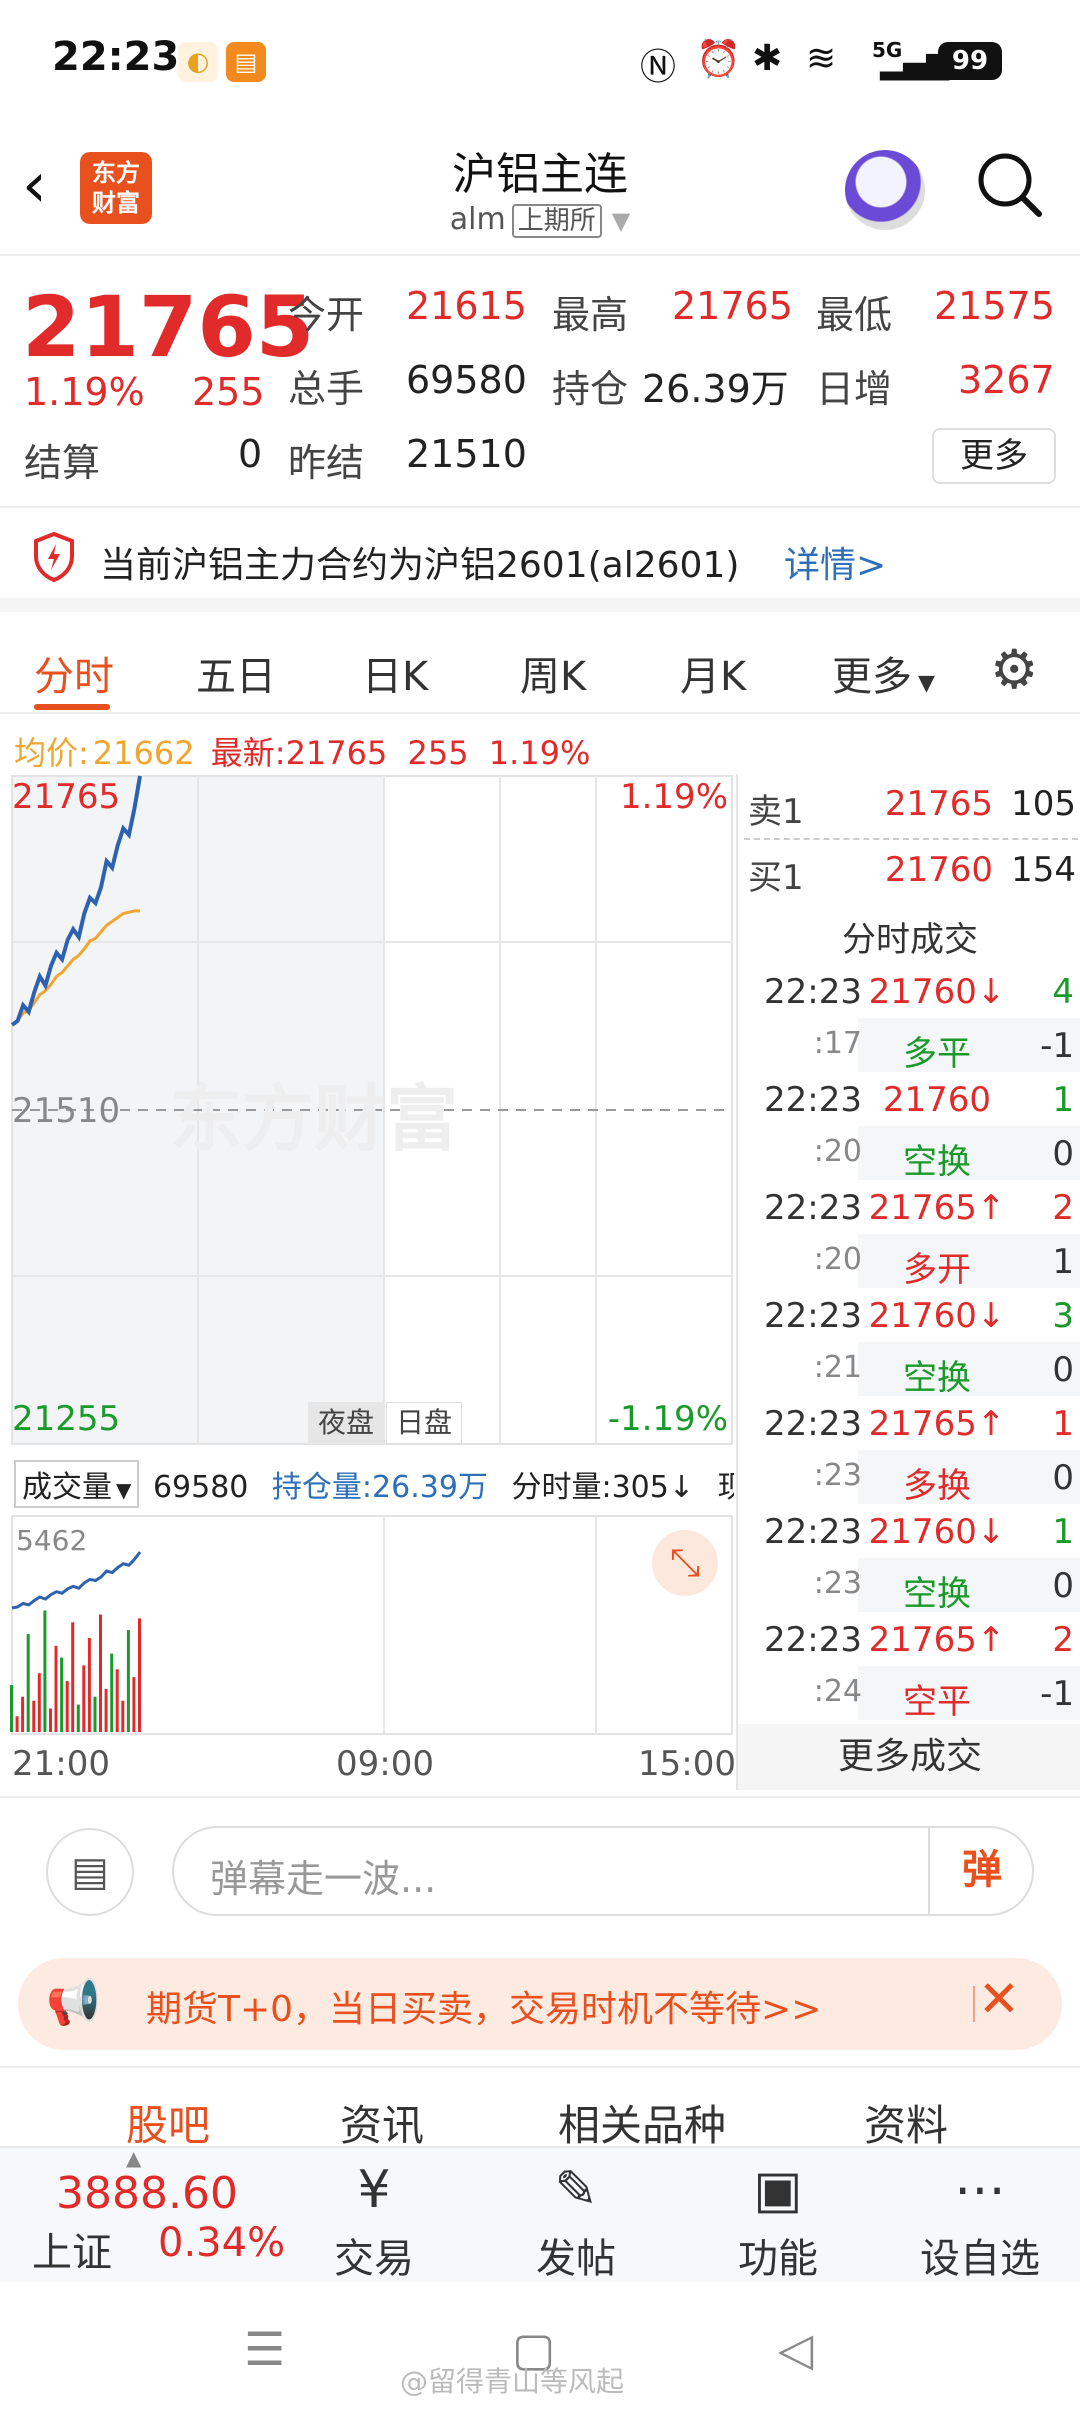 The width and height of the screenshot is (1080, 2412). I want to click on close-icon: ✕, so click(999, 1999).